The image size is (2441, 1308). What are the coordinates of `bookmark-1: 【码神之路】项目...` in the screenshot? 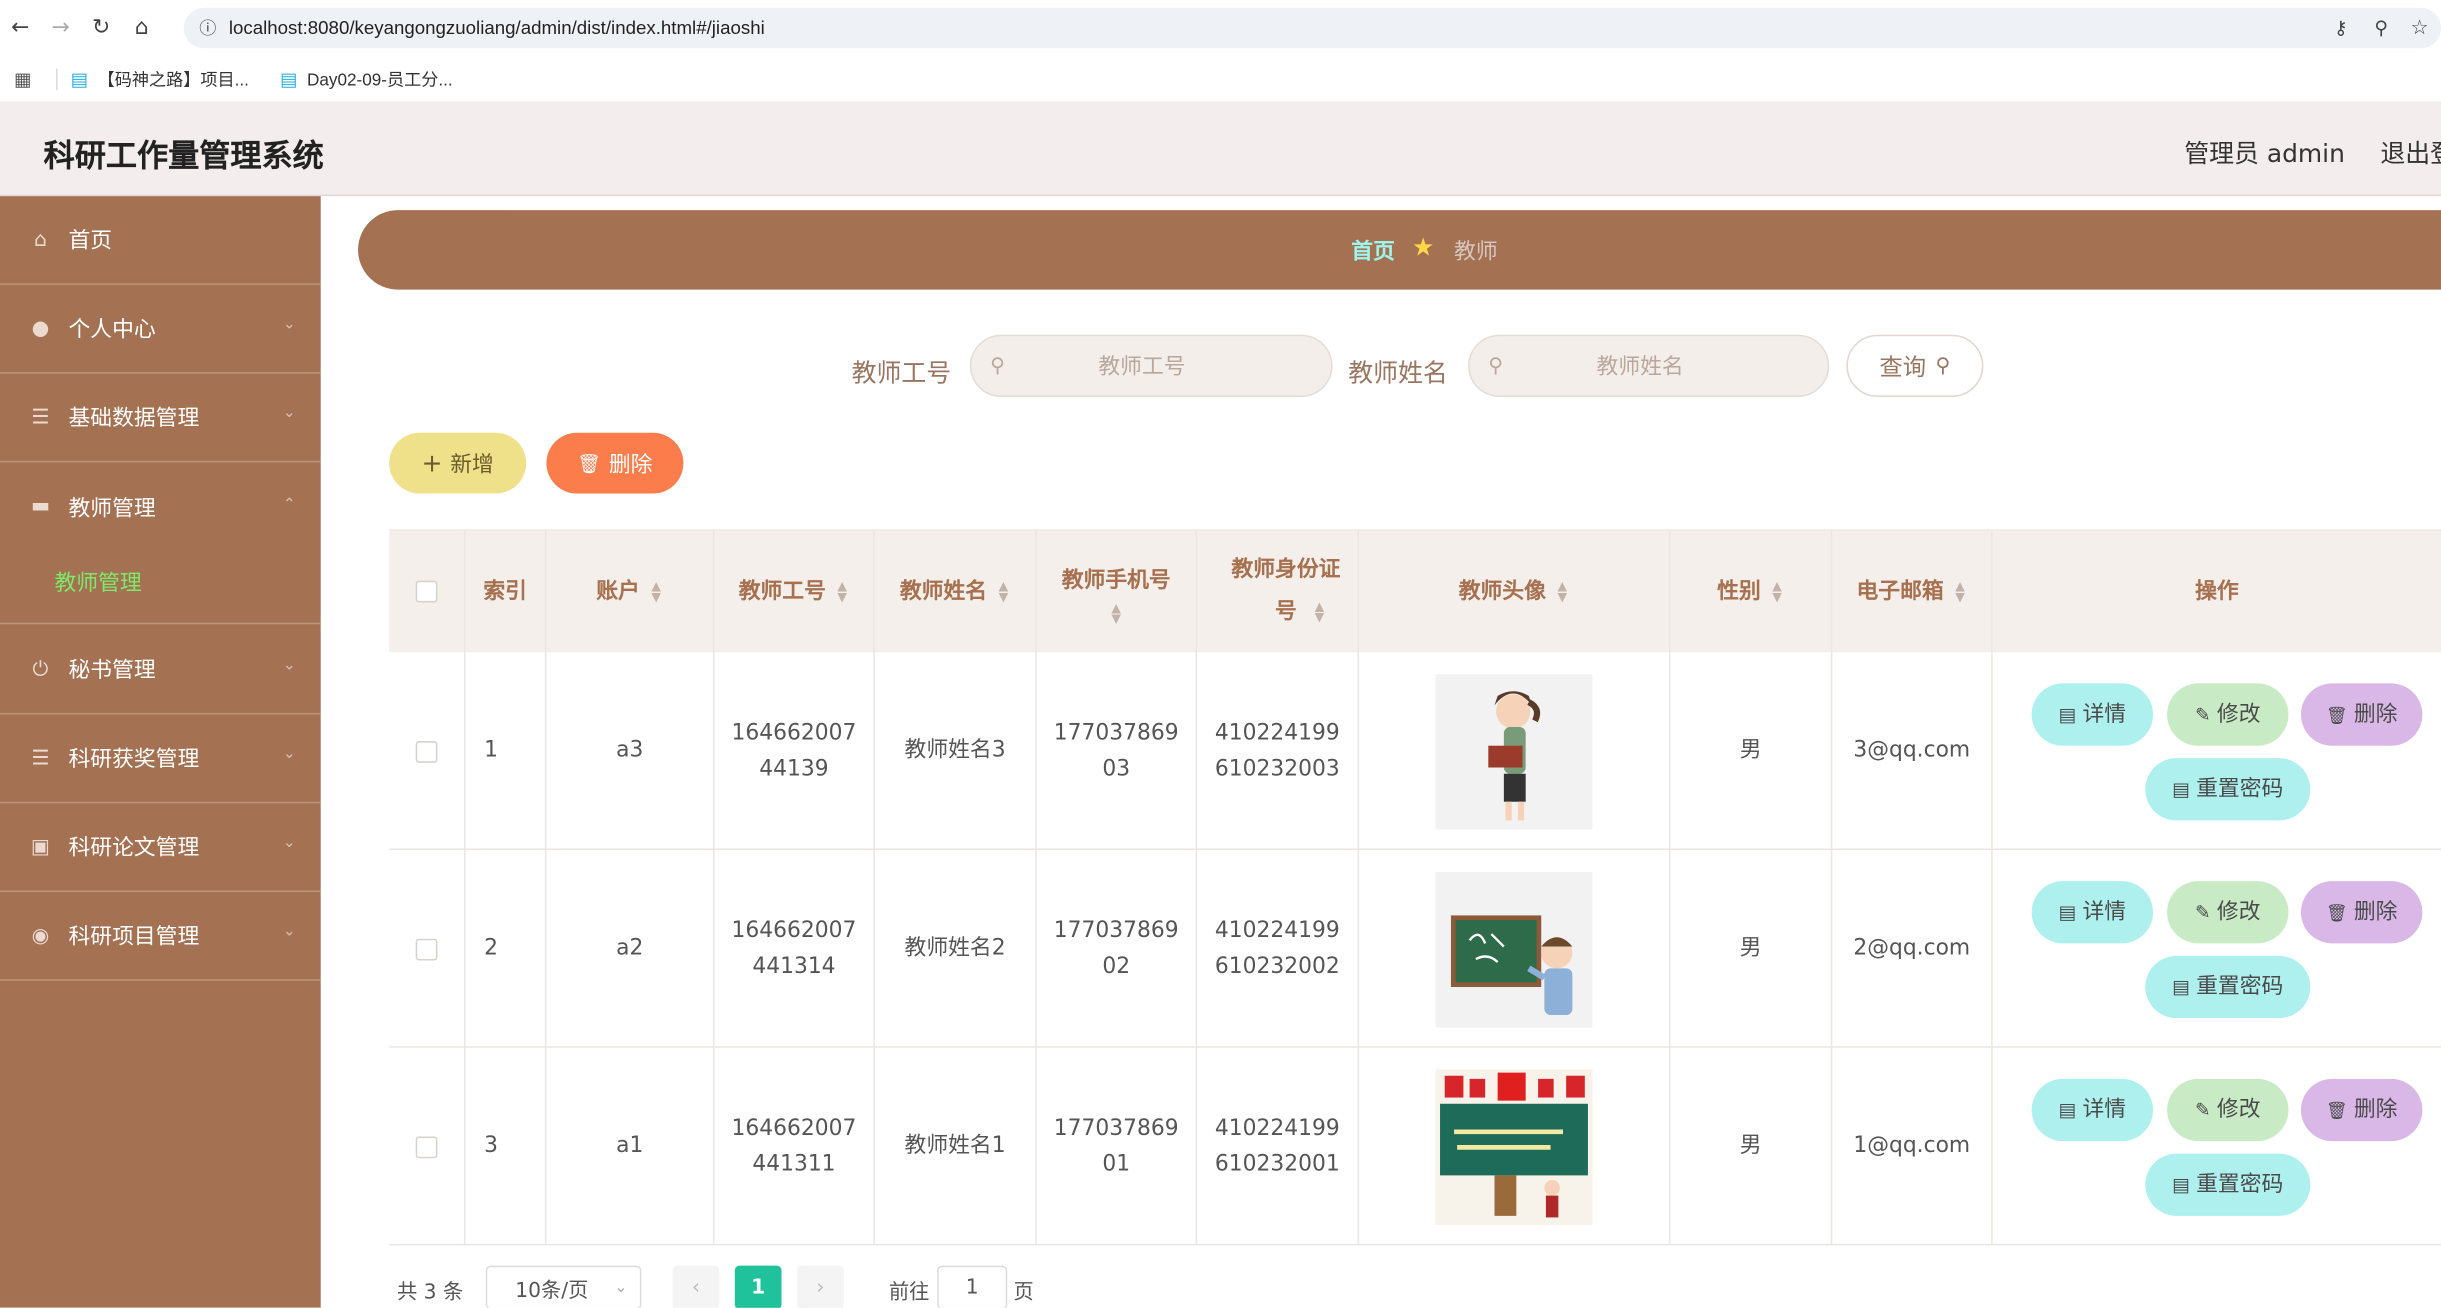 It's located at (173, 78).